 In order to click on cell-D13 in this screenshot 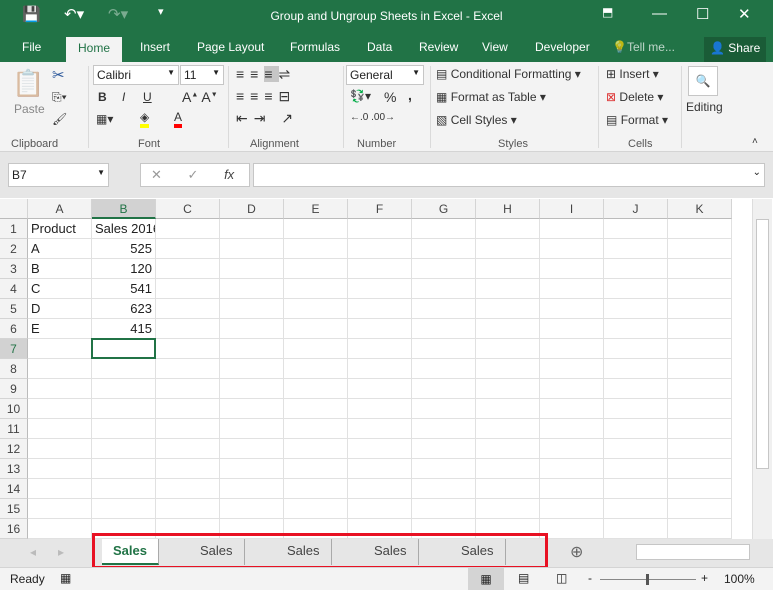, I will do `click(252, 469)`.